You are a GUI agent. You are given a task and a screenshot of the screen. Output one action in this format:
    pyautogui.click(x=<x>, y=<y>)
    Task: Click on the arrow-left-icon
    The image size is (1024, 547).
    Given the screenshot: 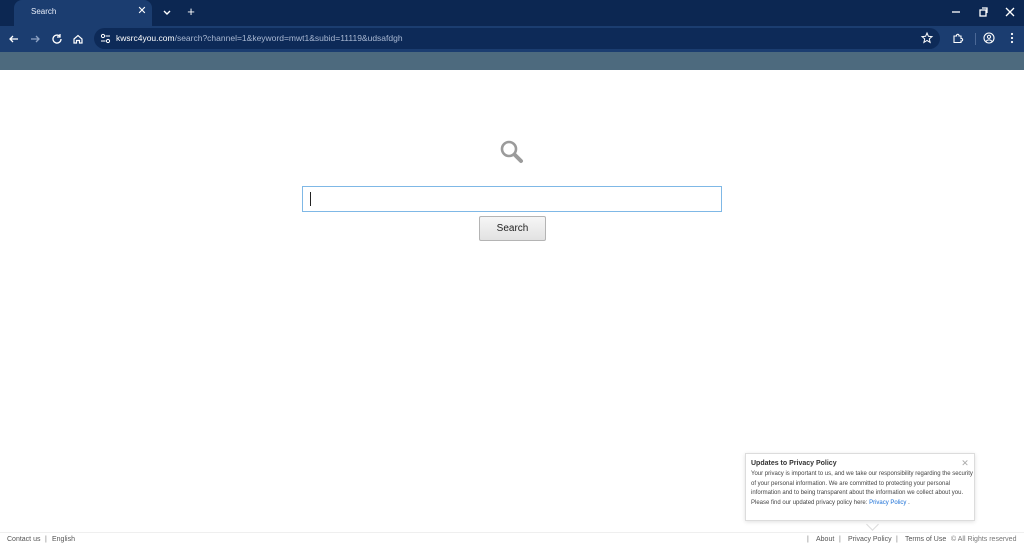 What is the action you would take?
    pyautogui.click(x=14, y=39)
    